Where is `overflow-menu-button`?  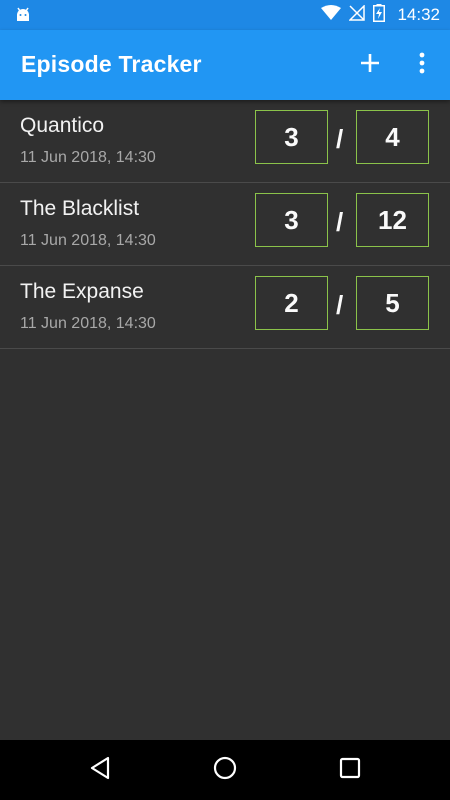
overflow-menu-button is located at coordinates (422, 65).